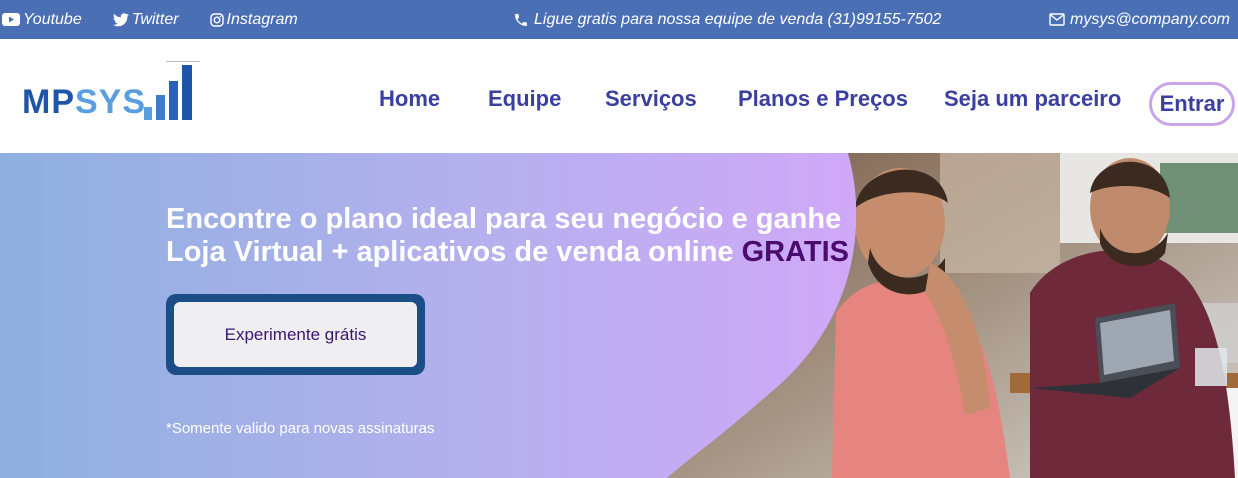 The image size is (1238, 478). What do you see at coordinates (409, 99) in the screenshot?
I see `nav-home: Home` at bounding box center [409, 99].